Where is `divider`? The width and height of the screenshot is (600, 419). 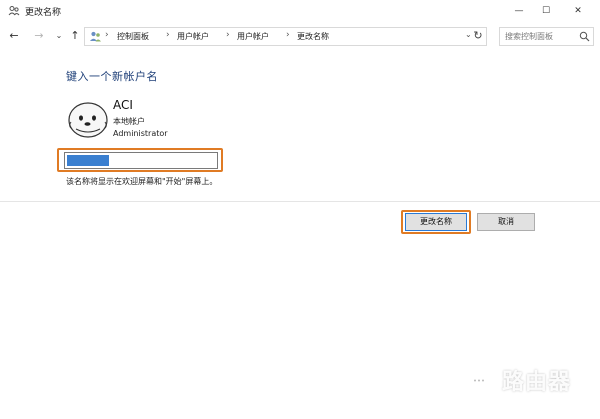 divider is located at coordinates (300, 201).